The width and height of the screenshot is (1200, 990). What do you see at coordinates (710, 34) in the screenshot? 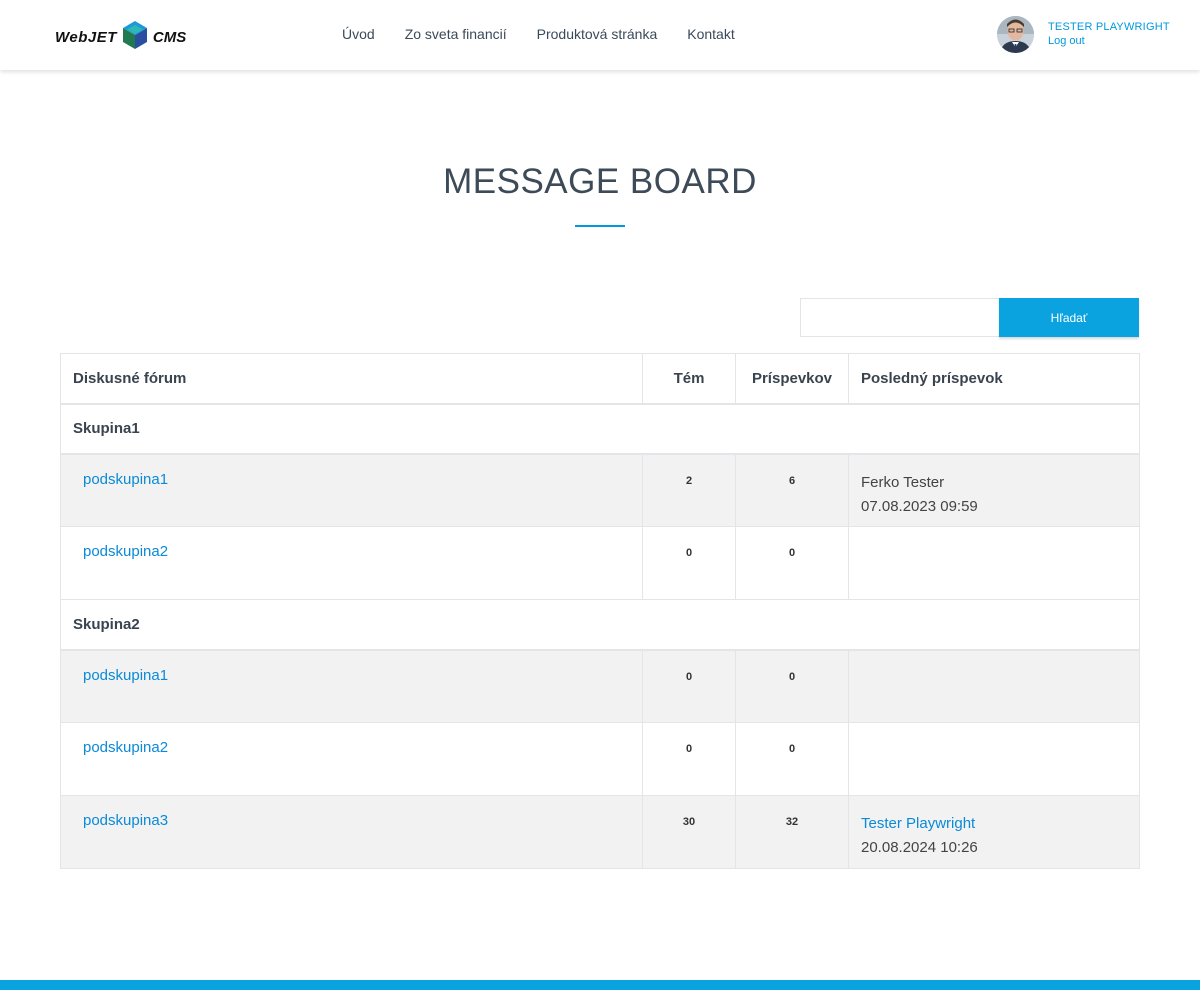
I see `nav-kontakt: Kontakt` at bounding box center [710, 34].